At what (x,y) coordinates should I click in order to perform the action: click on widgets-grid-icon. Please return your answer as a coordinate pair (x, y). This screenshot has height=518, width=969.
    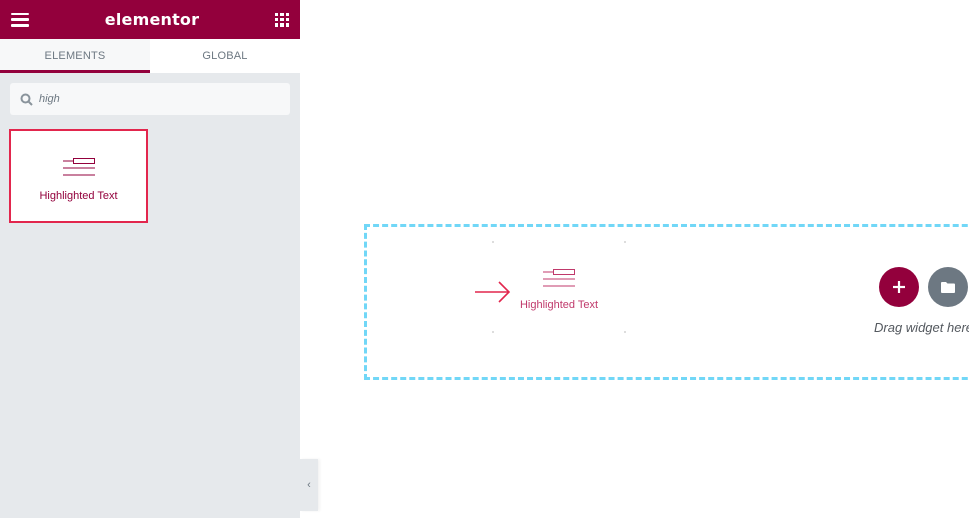
    Looking at the image, I should click on (282, 19).